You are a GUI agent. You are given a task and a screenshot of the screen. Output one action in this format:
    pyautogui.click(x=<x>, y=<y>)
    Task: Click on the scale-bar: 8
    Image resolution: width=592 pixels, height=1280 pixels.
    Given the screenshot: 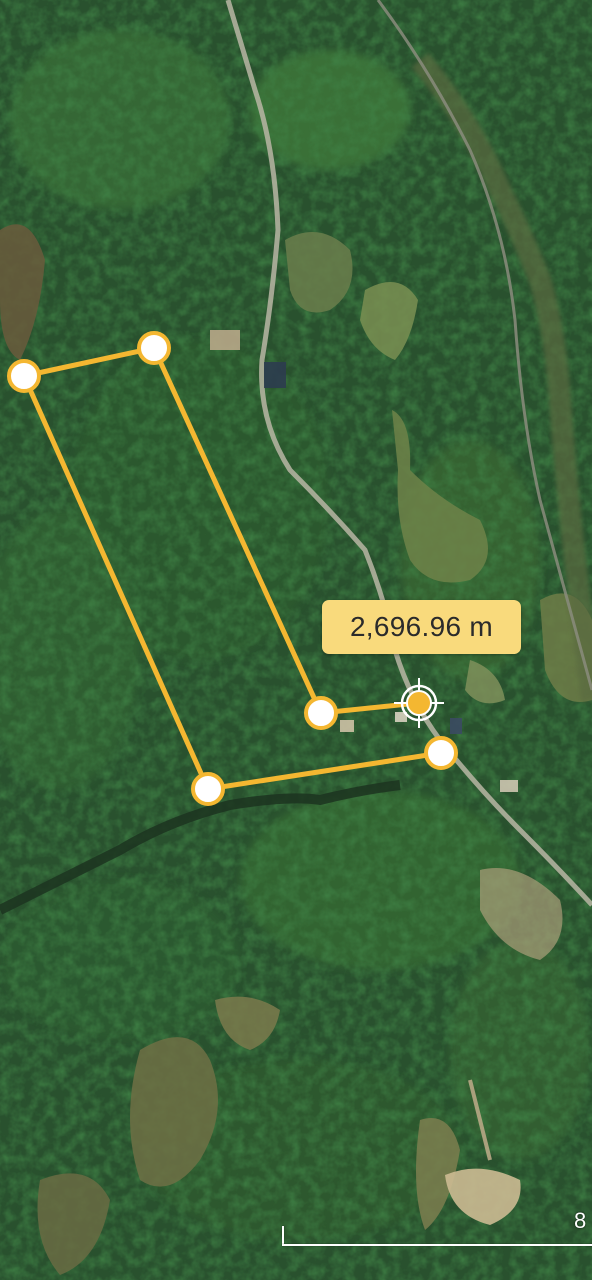 What is the action you would take?
    pyautogui.click(x=437, y=1227)
    